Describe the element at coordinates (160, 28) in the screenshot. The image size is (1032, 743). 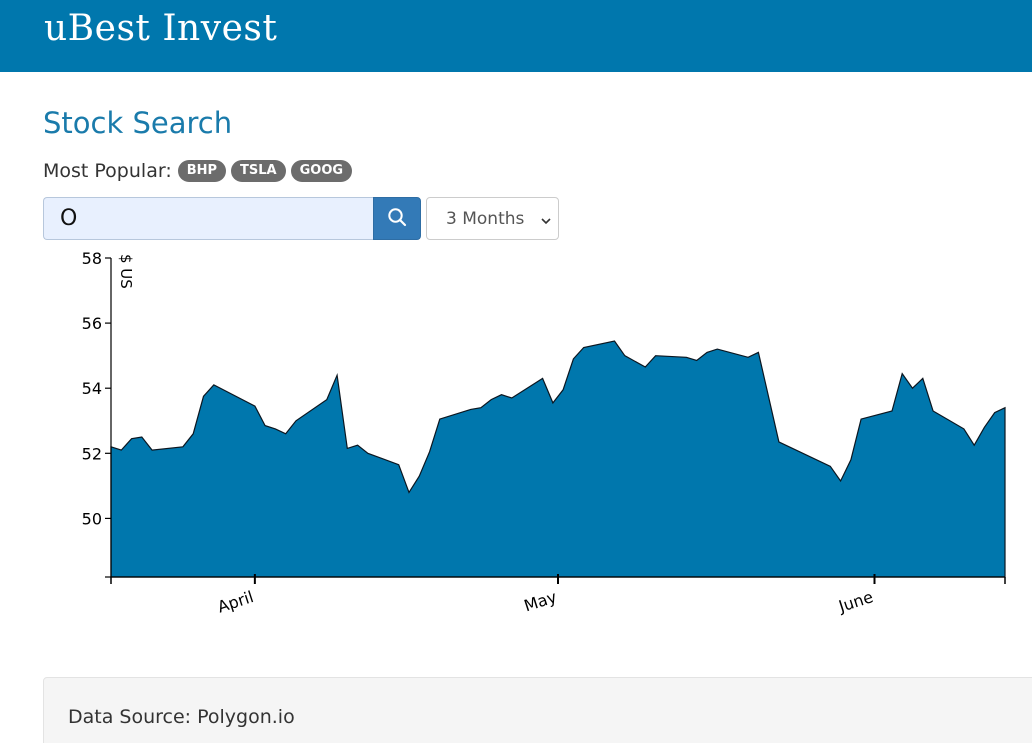
I see `brand-logo-text: uBest Invest` at that location.